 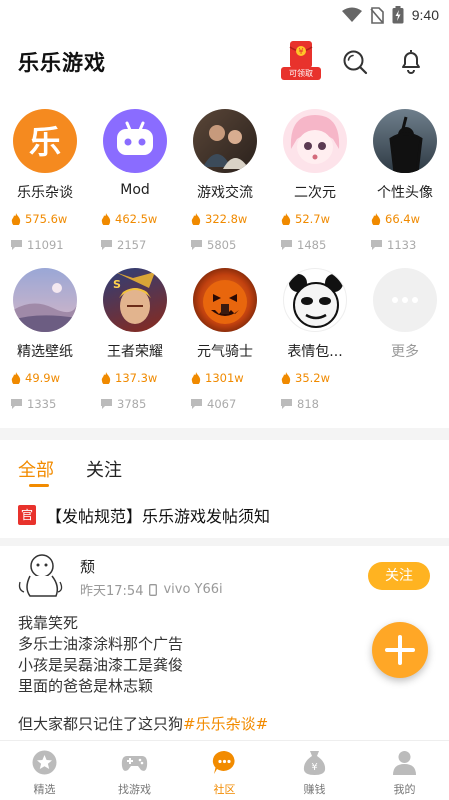 I want to click on battery-icon, so click(x=398, y=15).